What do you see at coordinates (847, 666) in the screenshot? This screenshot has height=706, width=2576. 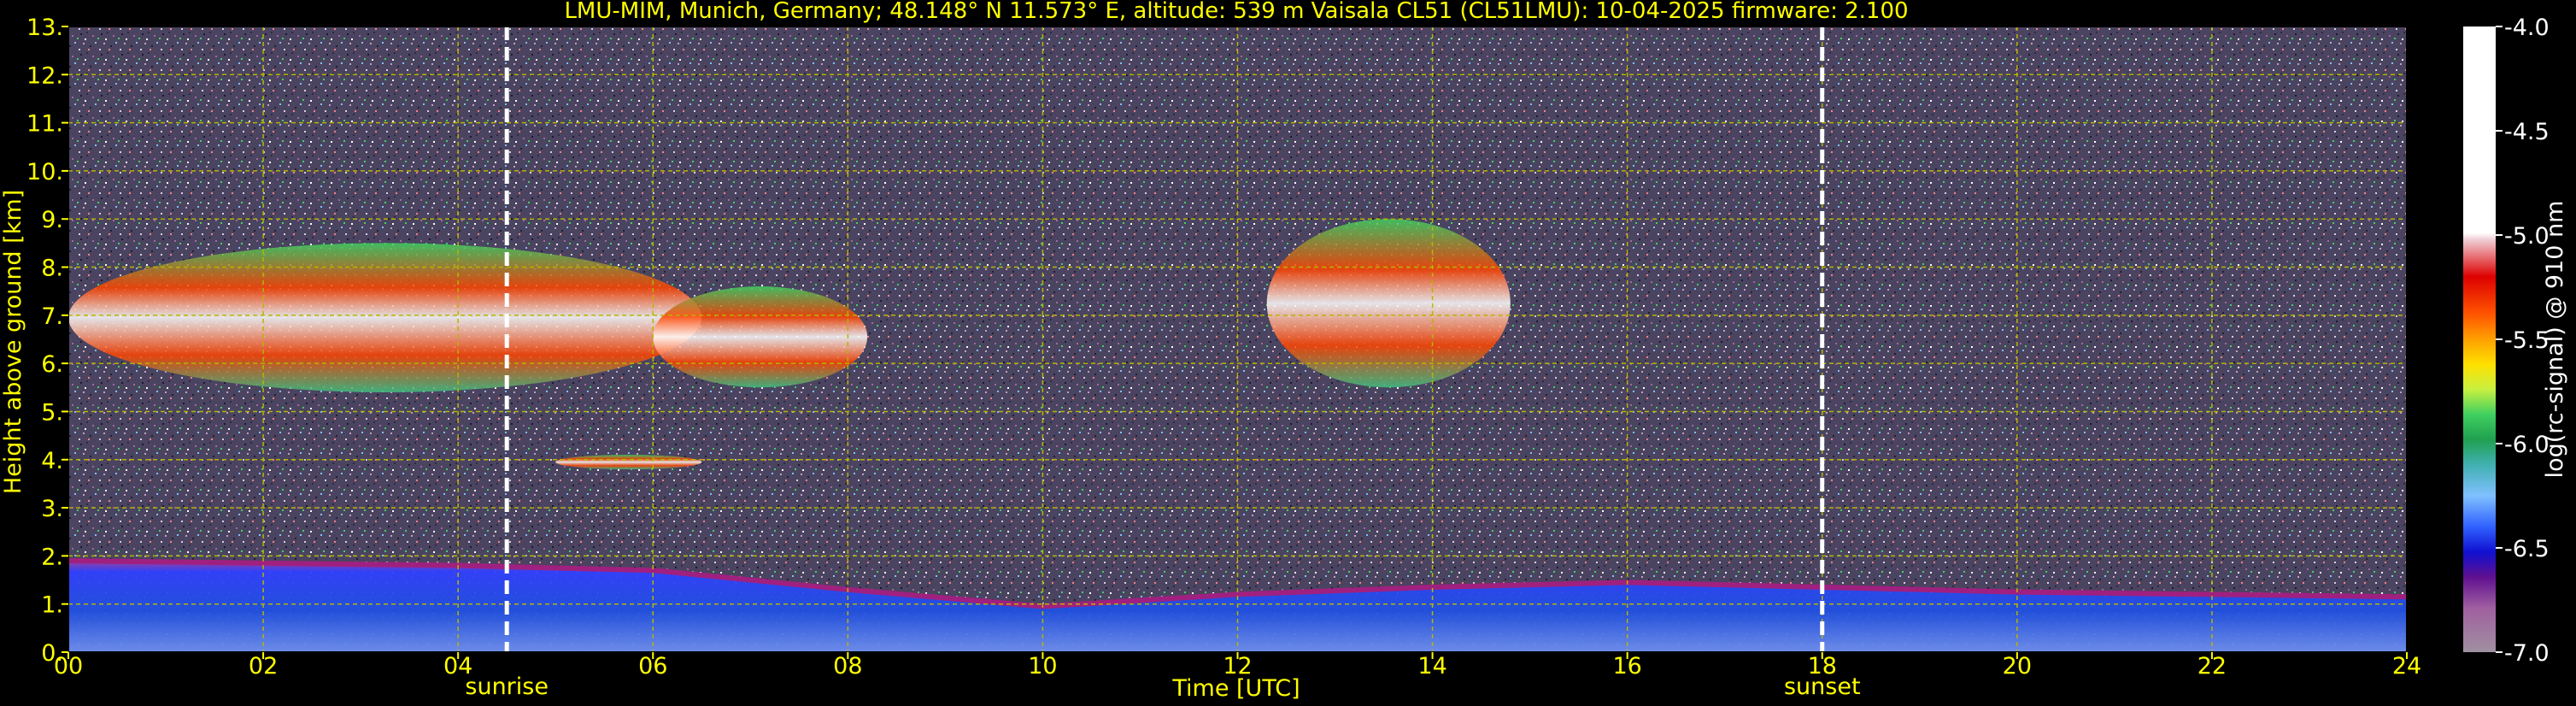 I see `x-tick-label: 08` at bounding box center [847, 666].